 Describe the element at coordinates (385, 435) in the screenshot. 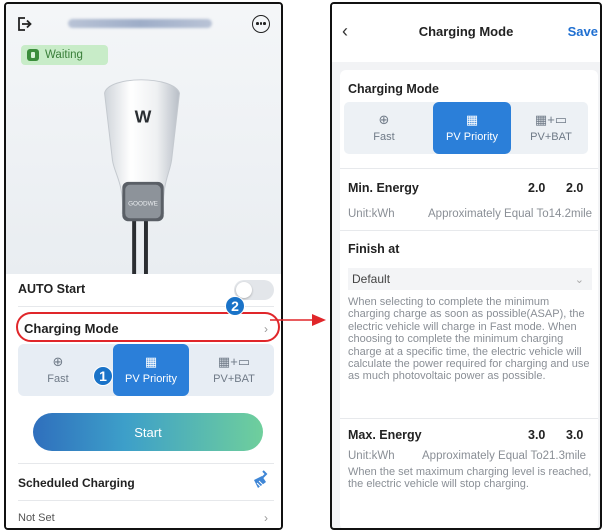

I see `max-energy-label: Max. Energy` at that location.